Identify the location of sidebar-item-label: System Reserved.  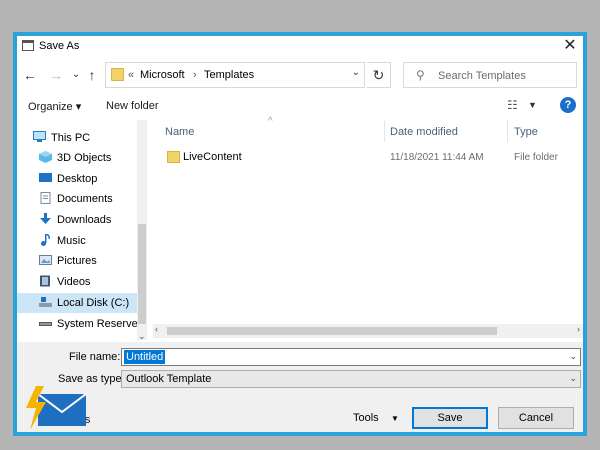
(100, 324).